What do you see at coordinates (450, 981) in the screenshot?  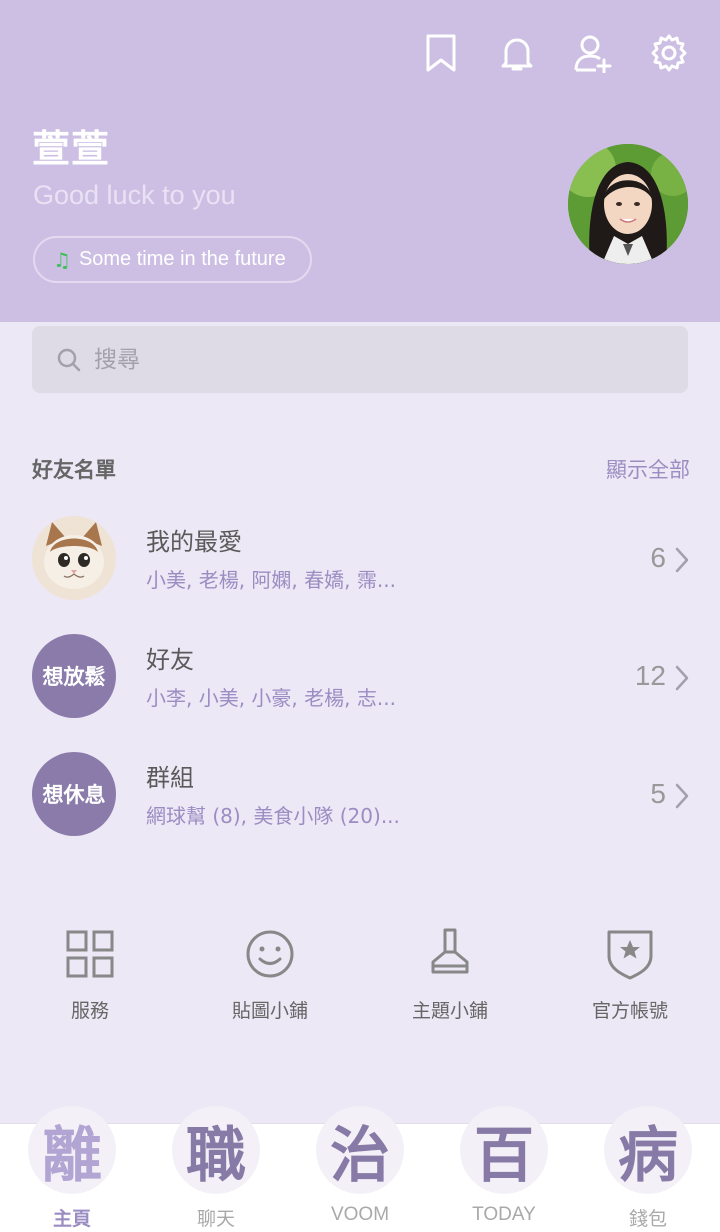 I see `shortcut-theme-shop: 主題小鋪` at bounding box center [450, 981].